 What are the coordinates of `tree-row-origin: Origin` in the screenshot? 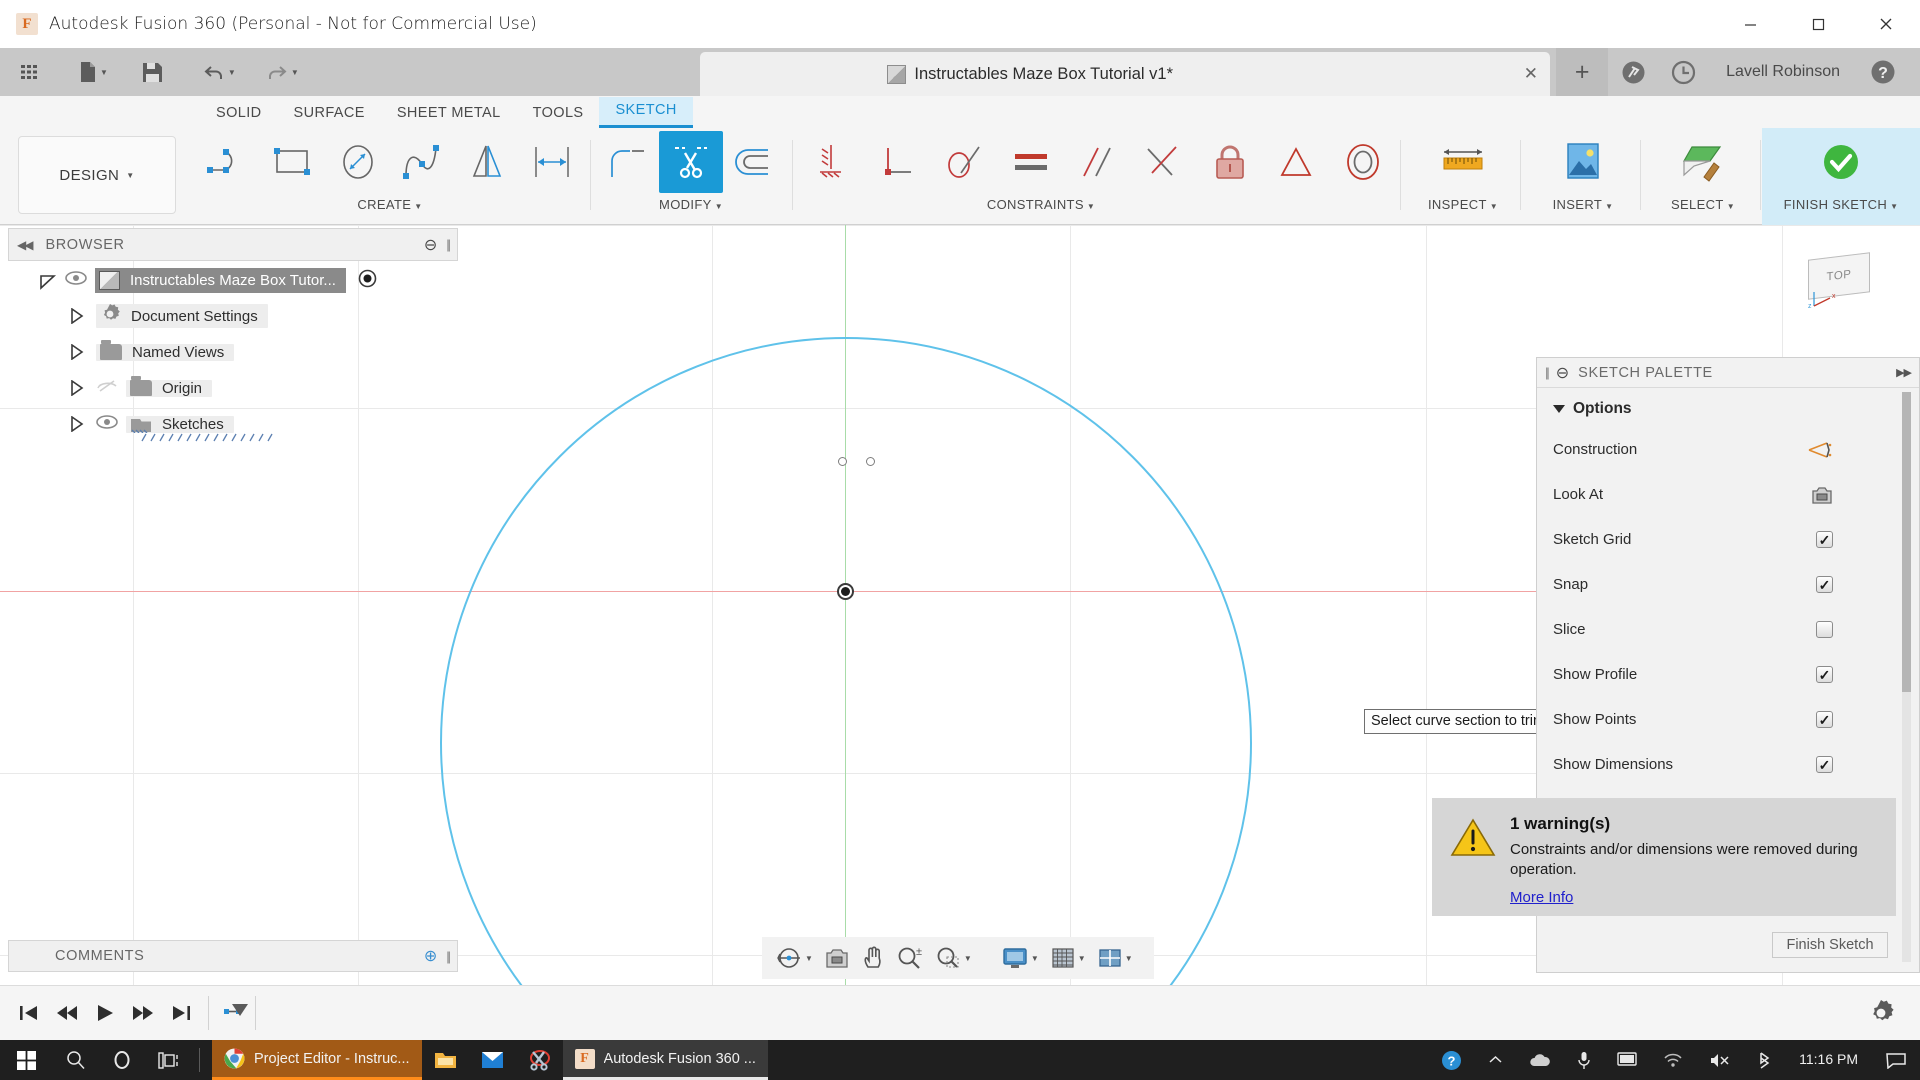 It's located at (233, 388).